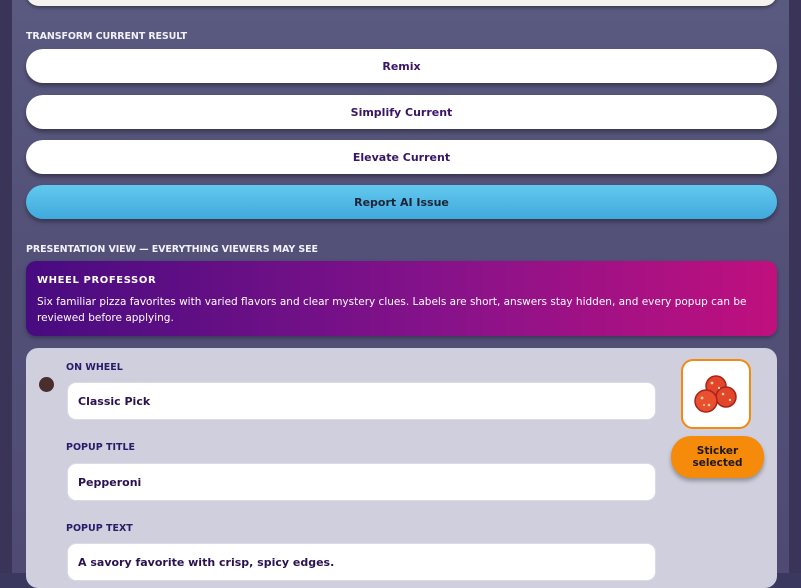 Image resolution: width=801 pixels, height=588 pixels. Describe the element at coordinates (101, 447) in the screenshot. I see `popup-title-label: POPUP TITLE` at that location.